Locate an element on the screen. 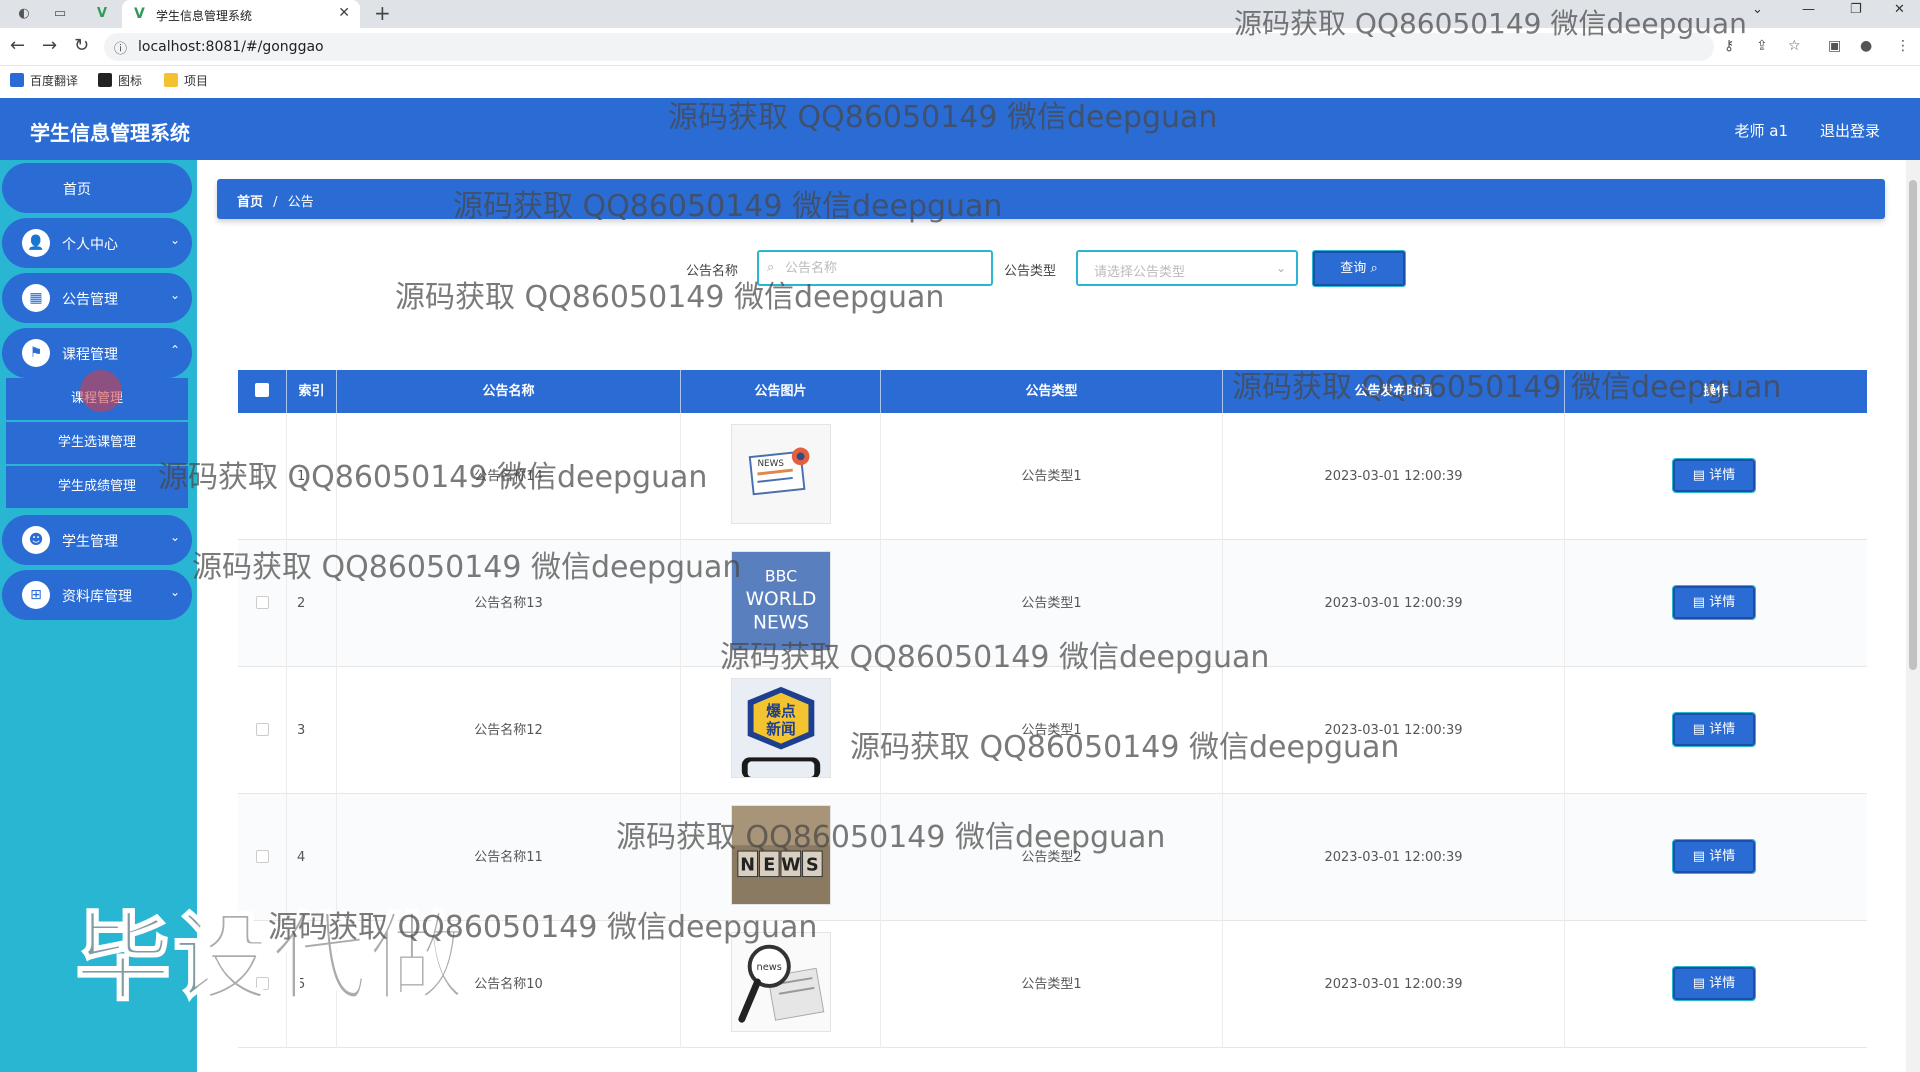 Image resolution: width=1920 pixels, height=1072 pixels. url-field: ⓘ localhost:8081/#/gonggao is located at coordinates (909, 47).